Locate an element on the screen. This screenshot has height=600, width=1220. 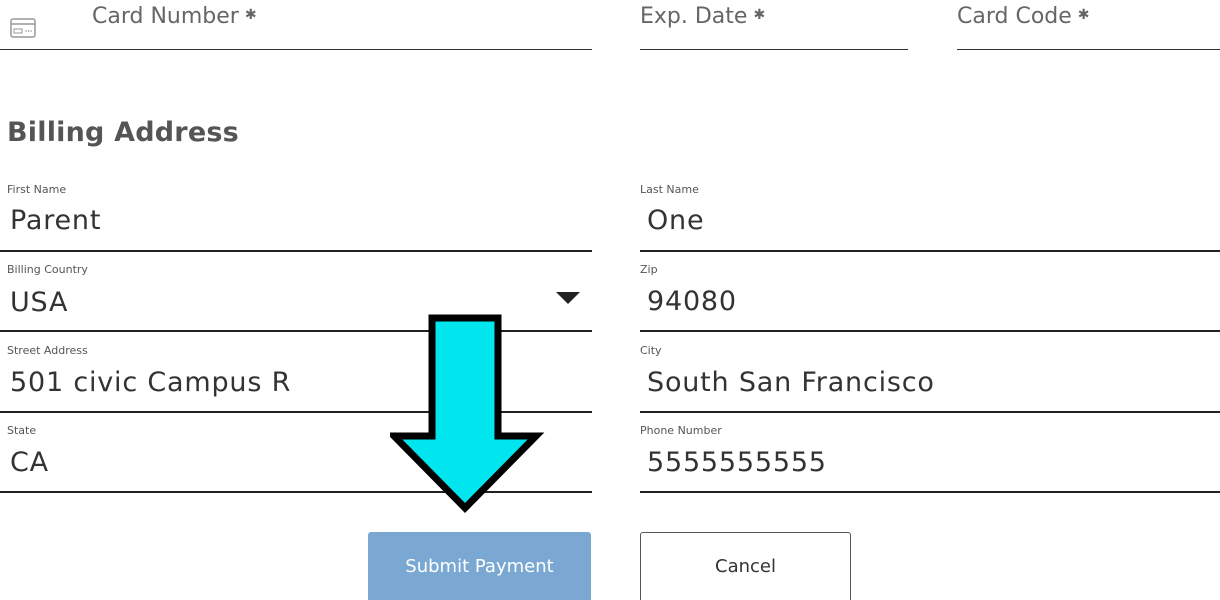
exp-date-underline is located at coordinates (774, 49).